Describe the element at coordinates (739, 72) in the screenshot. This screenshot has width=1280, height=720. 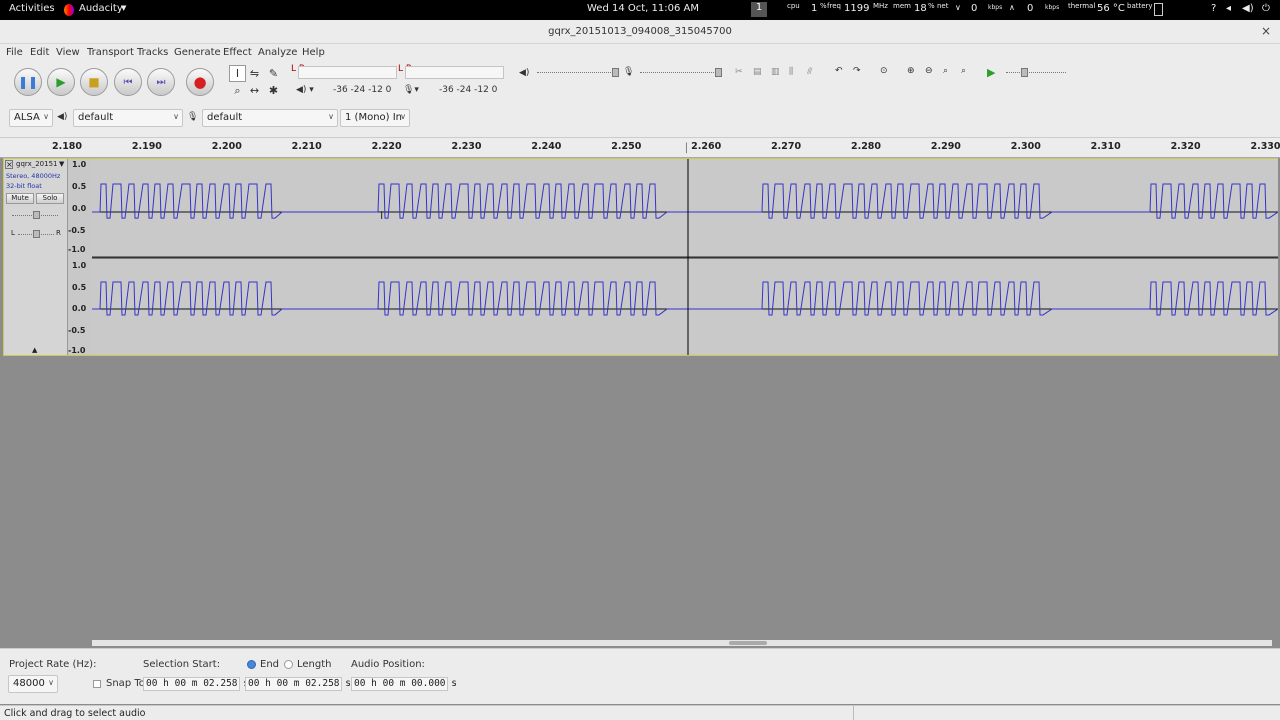
I see `cut-icon: ✂` at that location.